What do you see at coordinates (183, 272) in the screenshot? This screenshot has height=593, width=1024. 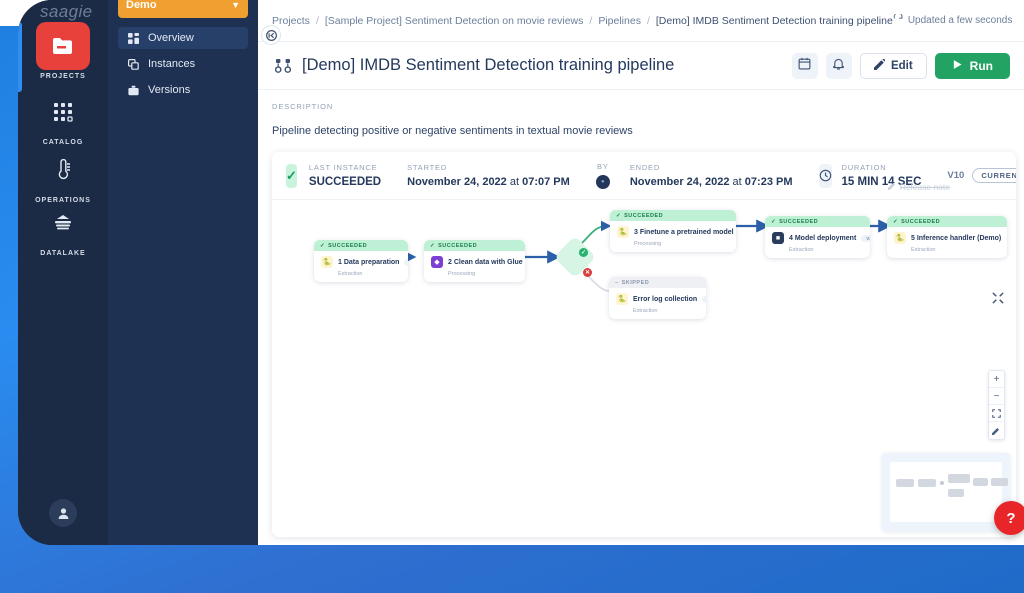 I see `project-sidebar: Demo ▼ Overview Instances Versions` at bounding box center [183, 272].